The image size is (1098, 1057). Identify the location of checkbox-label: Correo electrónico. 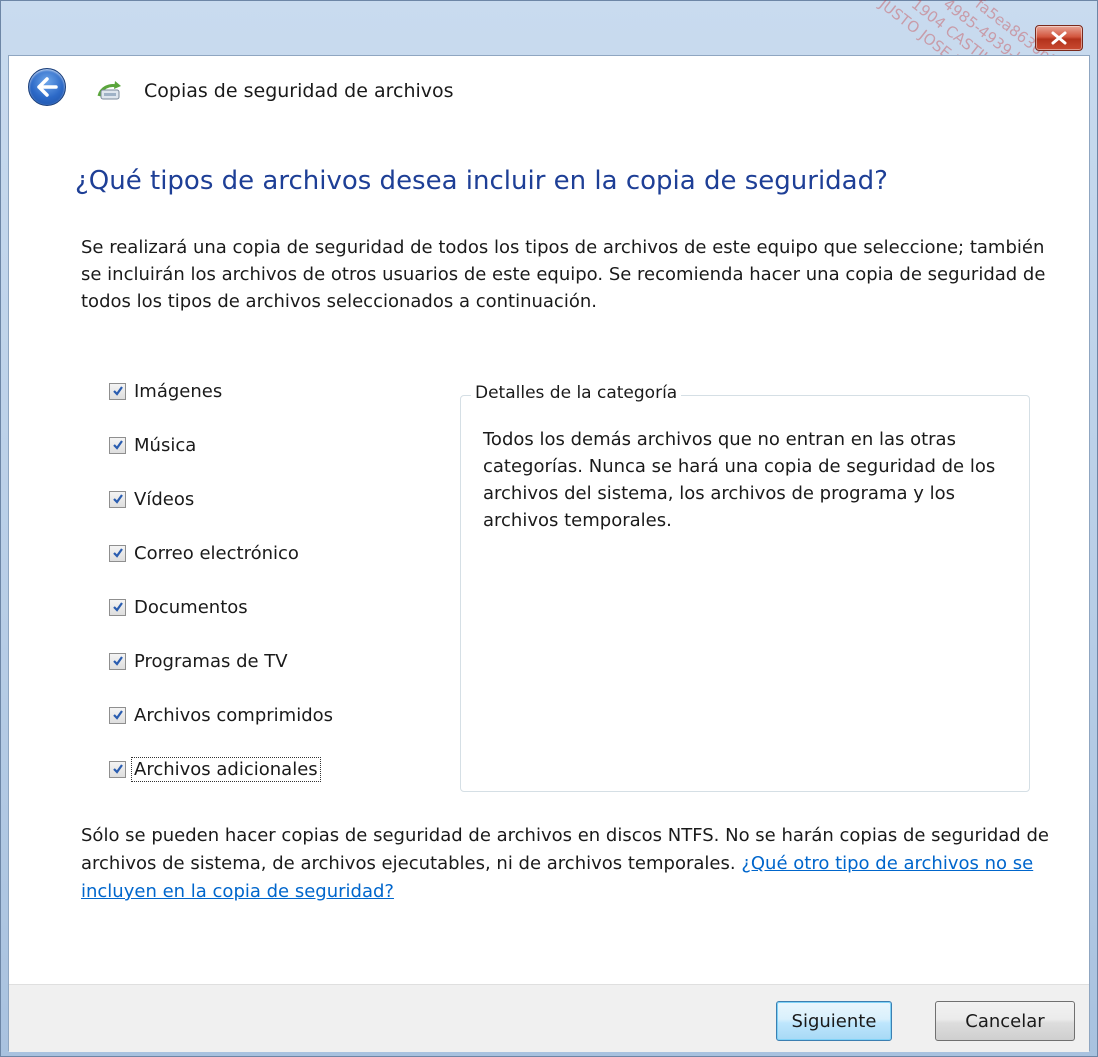
(216, 553).